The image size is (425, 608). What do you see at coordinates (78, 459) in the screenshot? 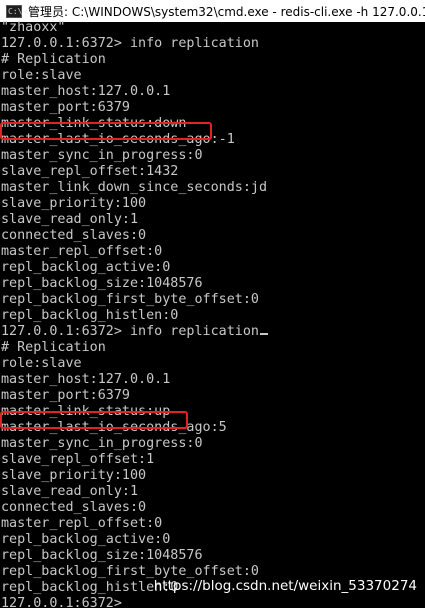
I see `console-line: slave_repl_offset:1` at bounding box center [78, 459].